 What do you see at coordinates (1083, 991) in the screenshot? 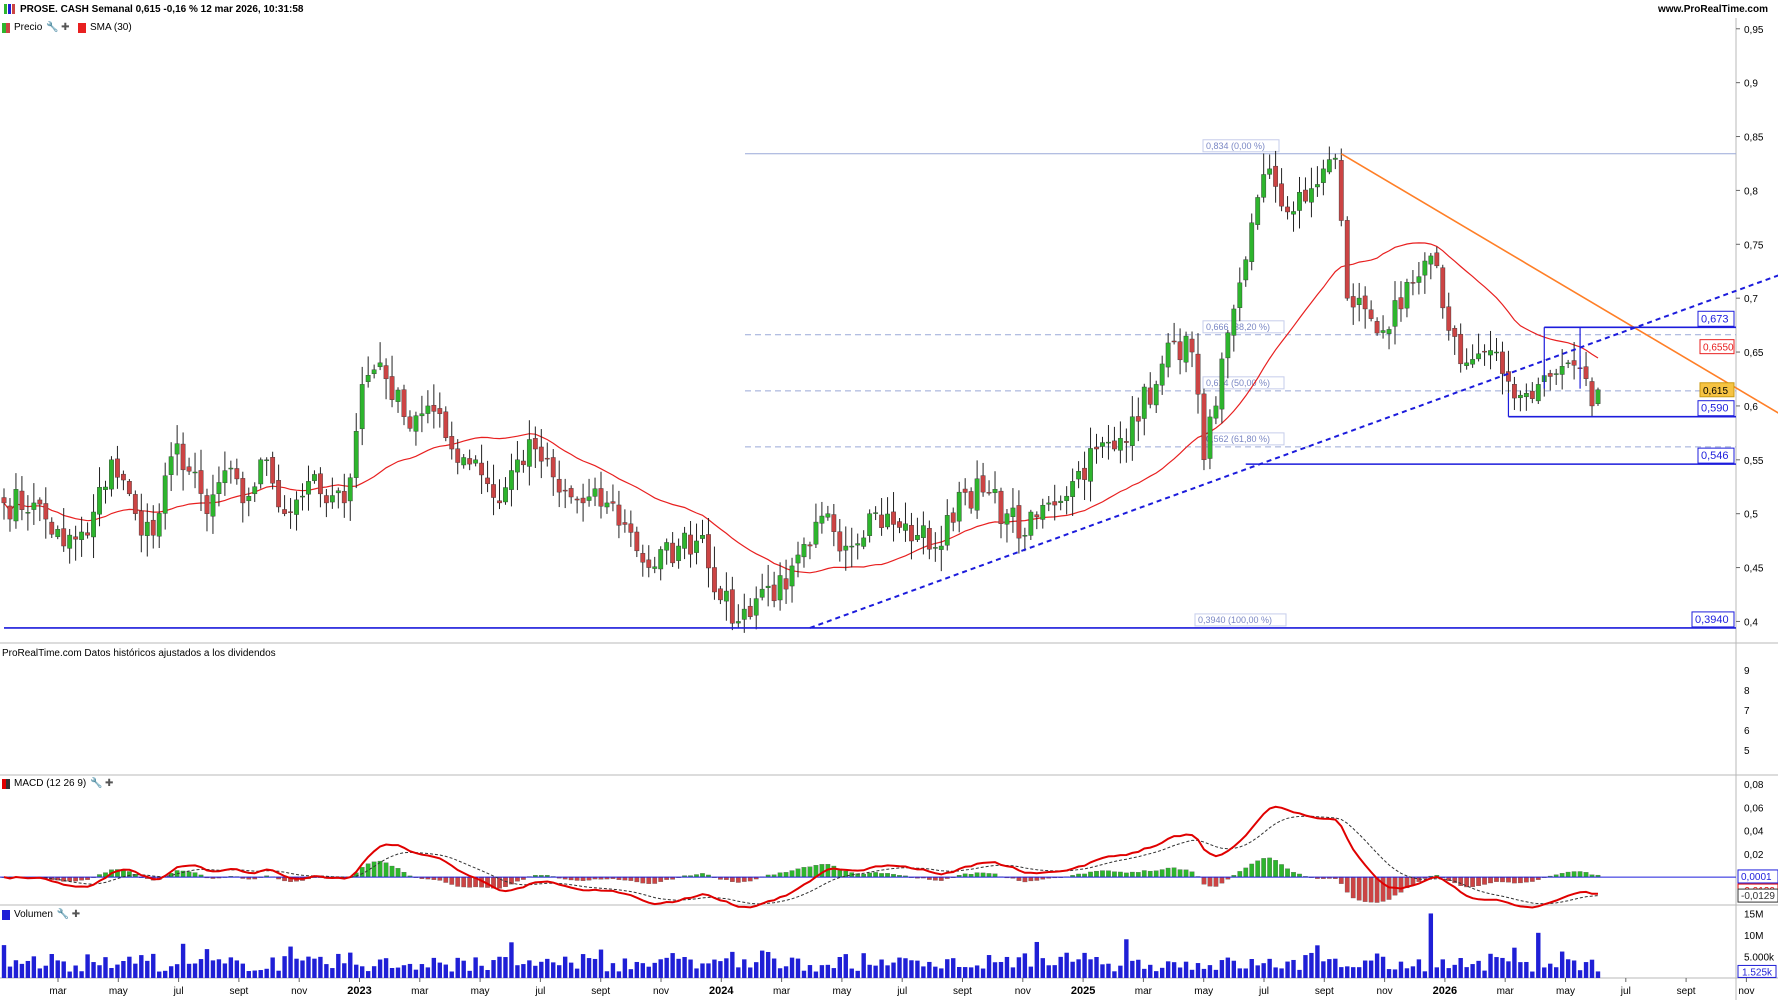
I see `x-year-label: 2025` at bounding box center [1083, 991].